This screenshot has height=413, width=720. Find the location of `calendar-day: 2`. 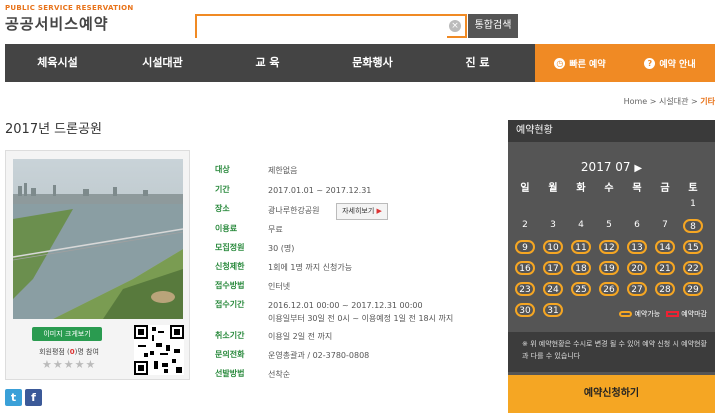

calendar-day: 2 is located at coordinates (525, 225).